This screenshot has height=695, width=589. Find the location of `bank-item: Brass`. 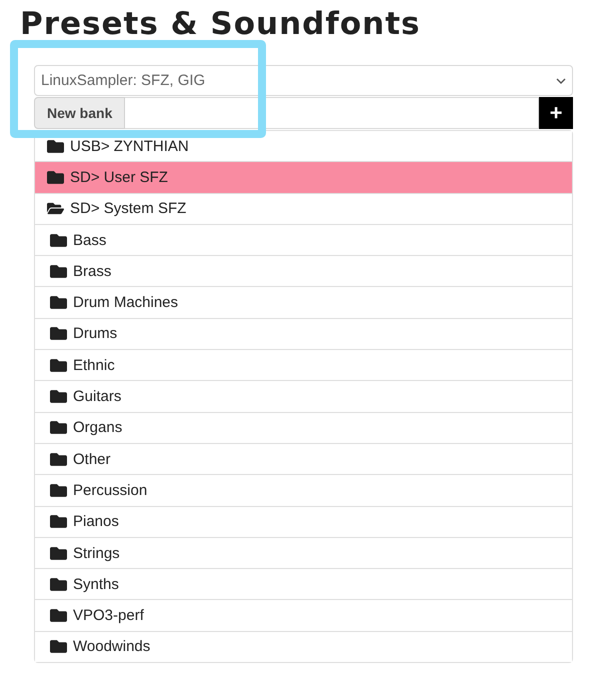

bank-item: Brass is located at coordinates (303, 270).